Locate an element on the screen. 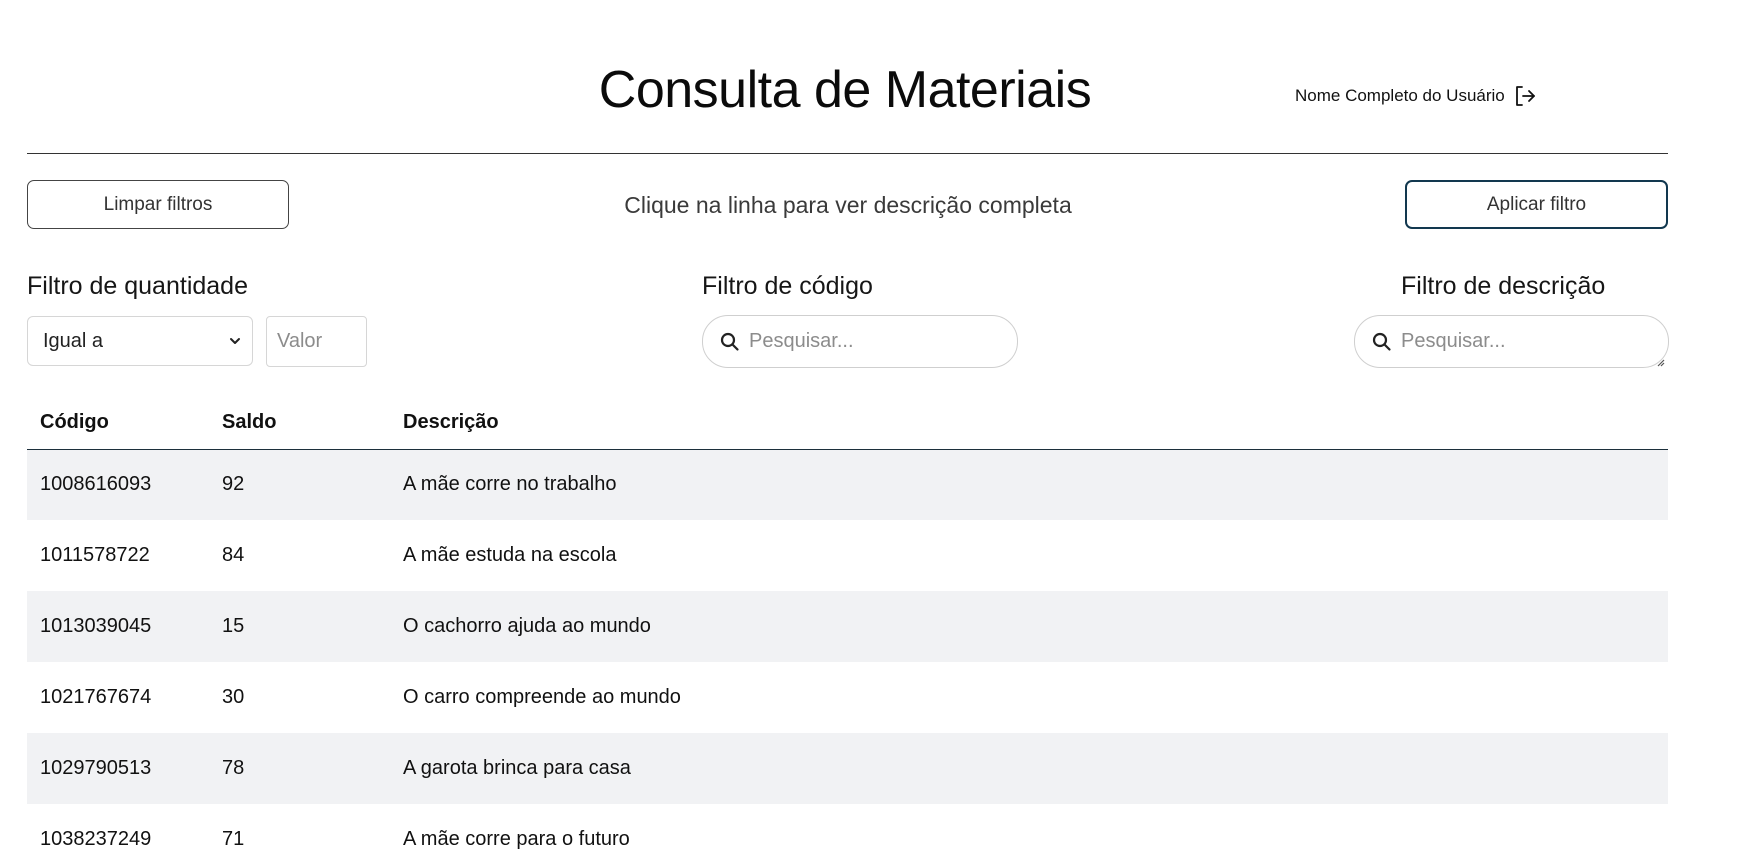 The image size is (1743, 864). cell-description: A mãe estuda na escola is located at coordinates (510, 555).